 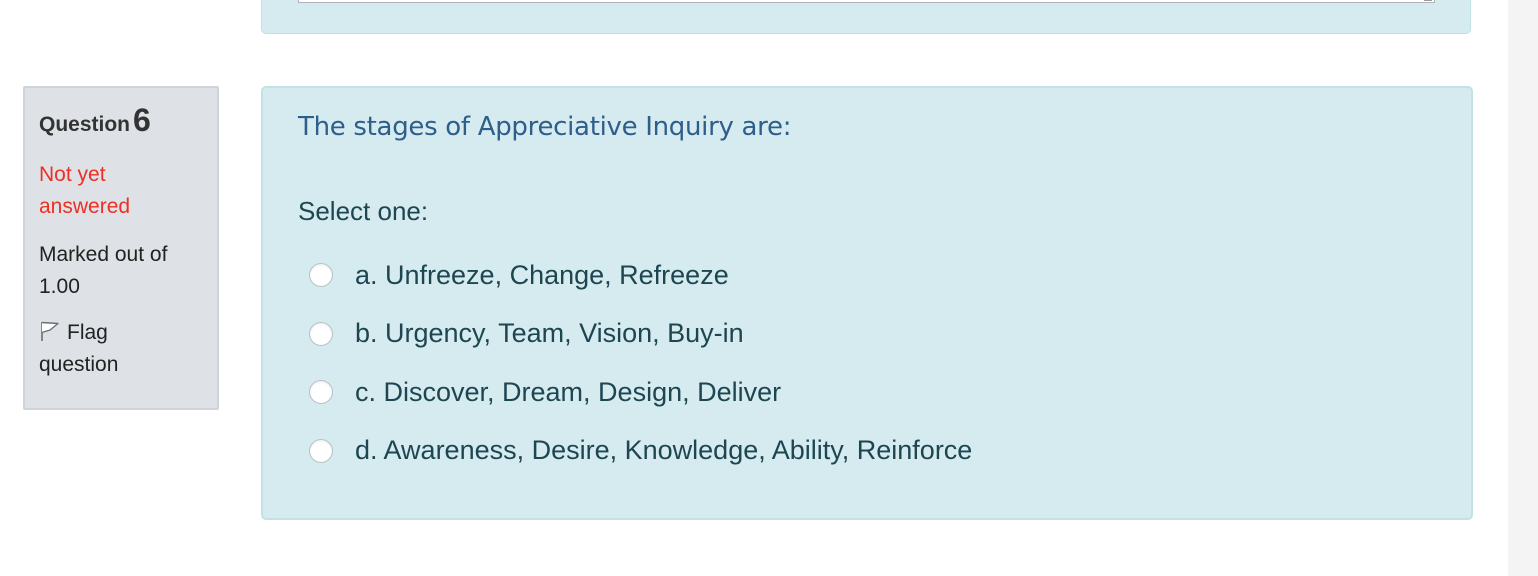 What do you see at coordinates (85, 190) in the screenshot?
I see `question-state: Not yet answered` at bounding box center [85, 190].